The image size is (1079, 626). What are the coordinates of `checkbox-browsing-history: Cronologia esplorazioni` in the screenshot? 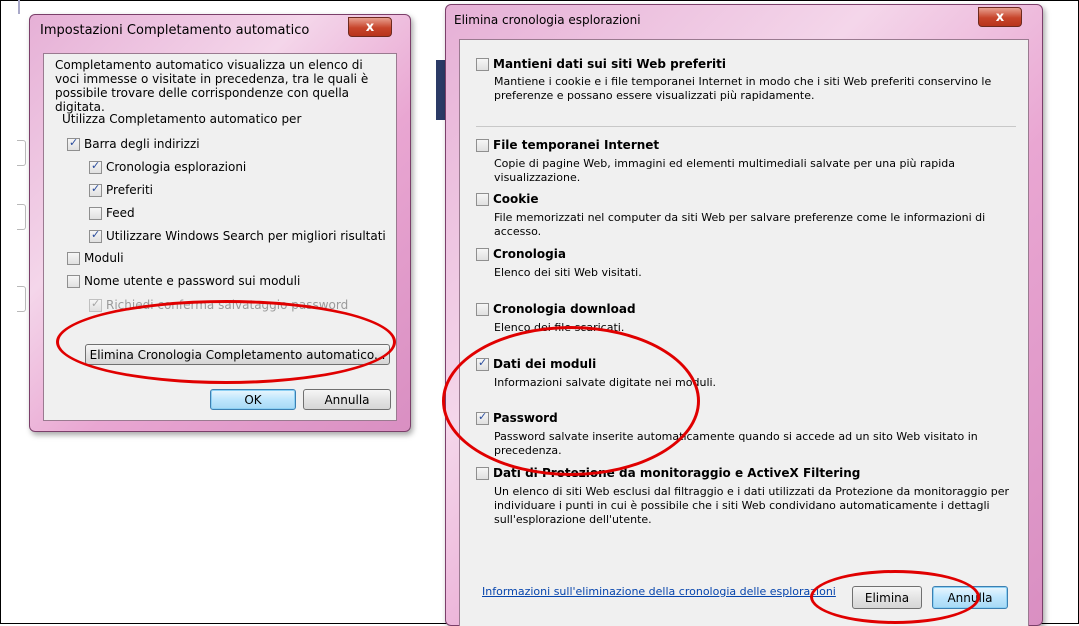 It's located at (168, 166).